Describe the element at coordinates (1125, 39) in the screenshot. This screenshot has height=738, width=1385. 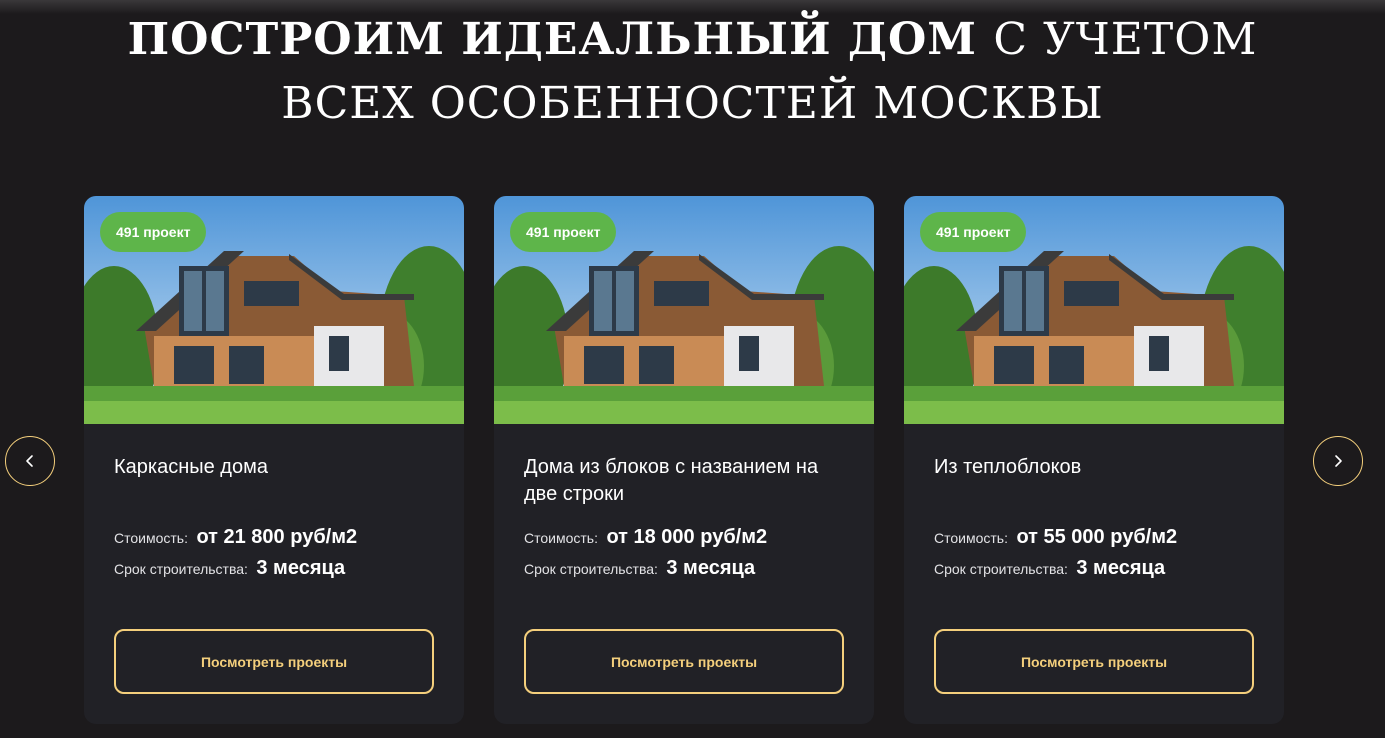
I see `headline-light-line1: С УЧЕТОМ` at that location.